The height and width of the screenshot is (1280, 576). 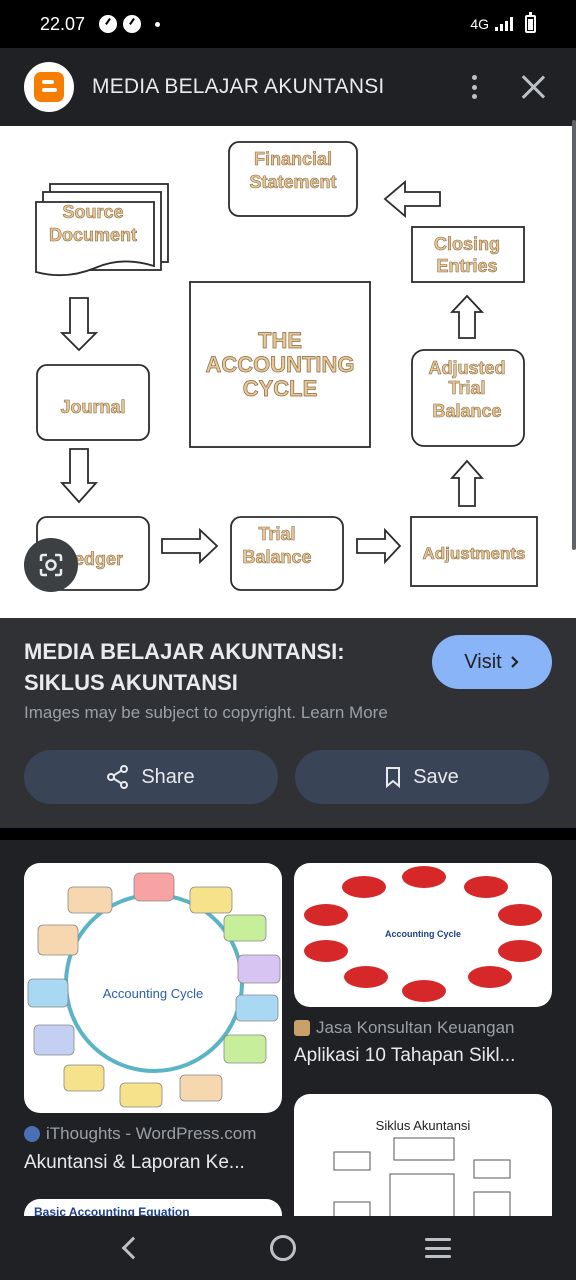 I want to click on center-title-1: THE, so click(x=280, y=340).